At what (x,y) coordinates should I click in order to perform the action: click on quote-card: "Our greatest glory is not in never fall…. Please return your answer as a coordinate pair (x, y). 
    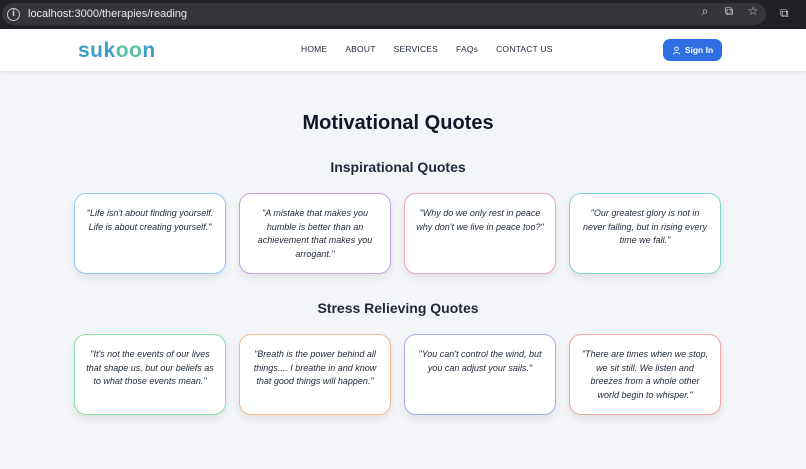
    Looking at the image, I should click on (645, 233).